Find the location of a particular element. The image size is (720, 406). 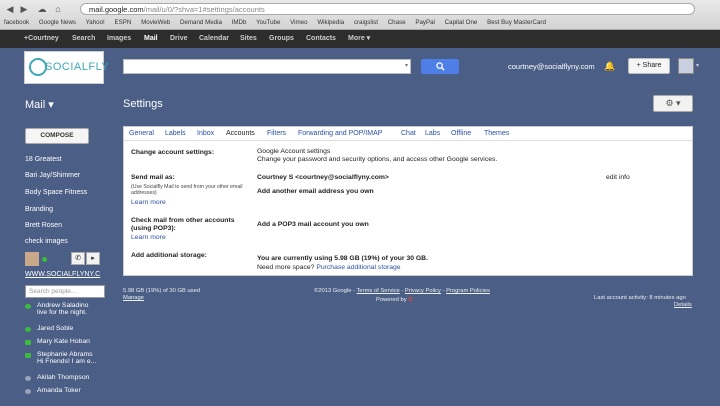

bookmark-item: Yahoo! is located at coordinates (95, 22).